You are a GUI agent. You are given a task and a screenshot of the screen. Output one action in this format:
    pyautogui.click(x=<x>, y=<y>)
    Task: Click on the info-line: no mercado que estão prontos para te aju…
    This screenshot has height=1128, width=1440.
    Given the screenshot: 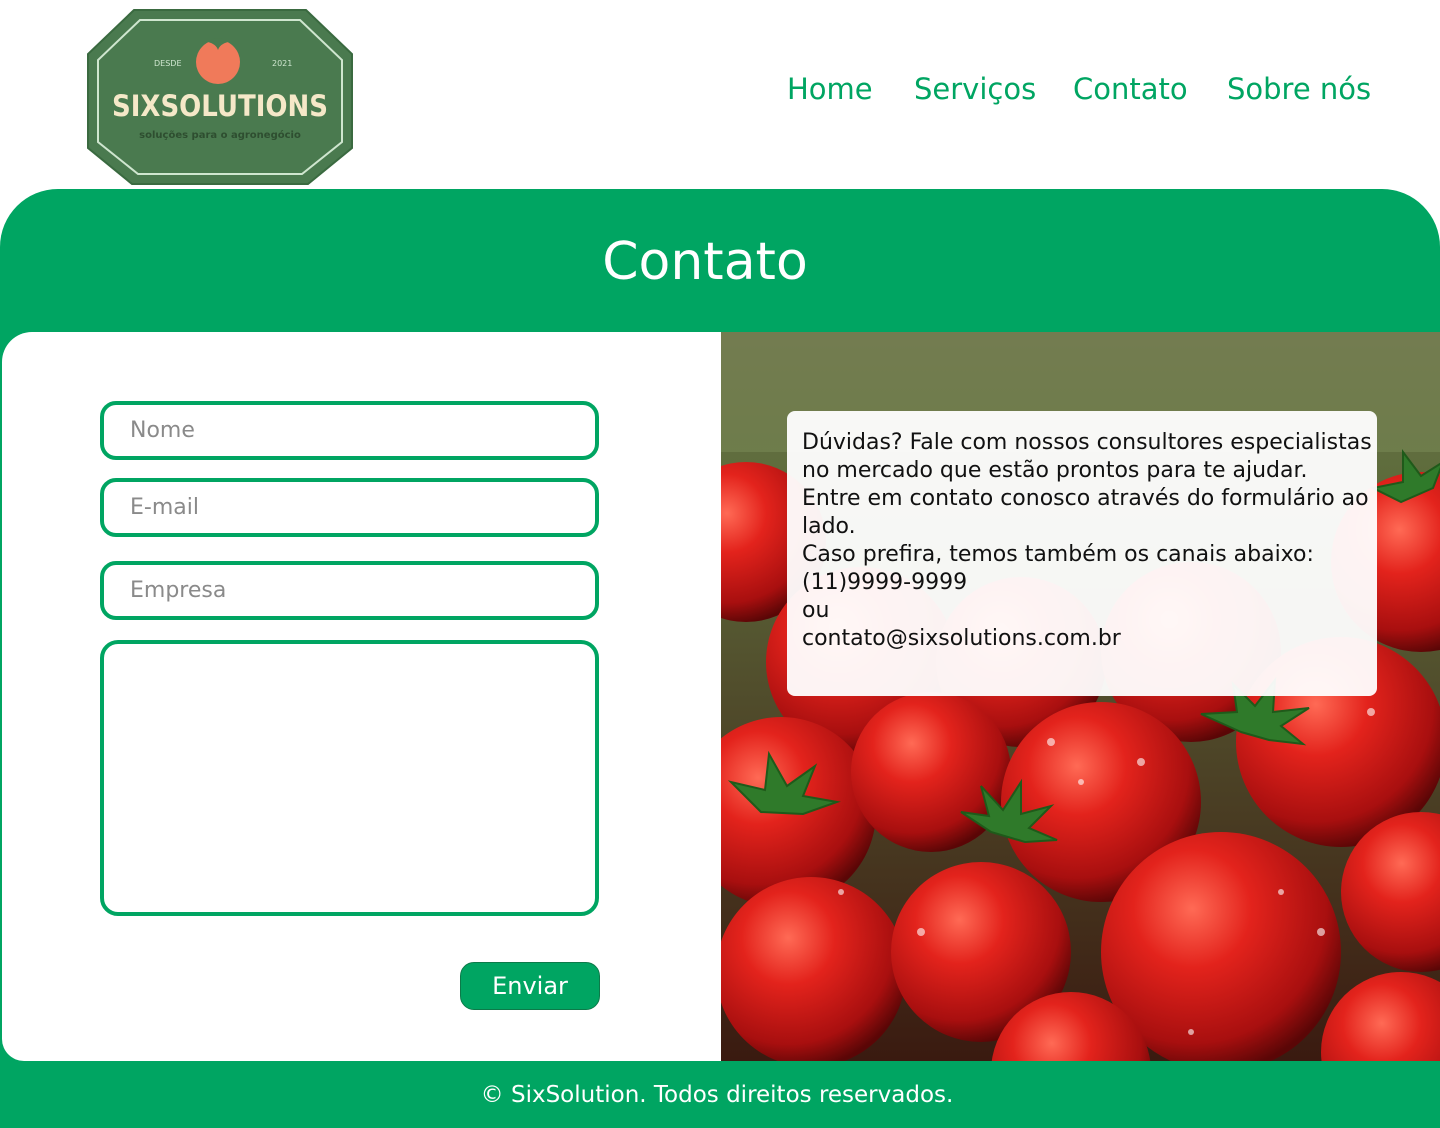 What is the action you would take?
    pyautogui.click(x=1055, y=470)
    